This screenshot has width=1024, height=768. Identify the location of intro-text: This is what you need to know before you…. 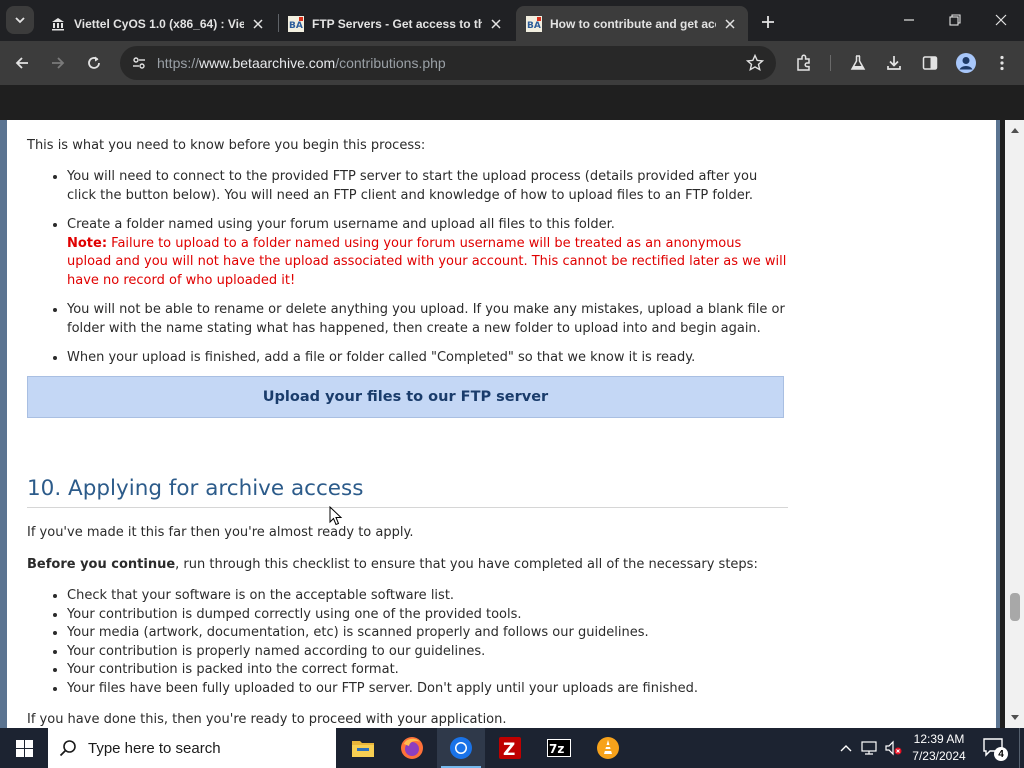
(226, 145).